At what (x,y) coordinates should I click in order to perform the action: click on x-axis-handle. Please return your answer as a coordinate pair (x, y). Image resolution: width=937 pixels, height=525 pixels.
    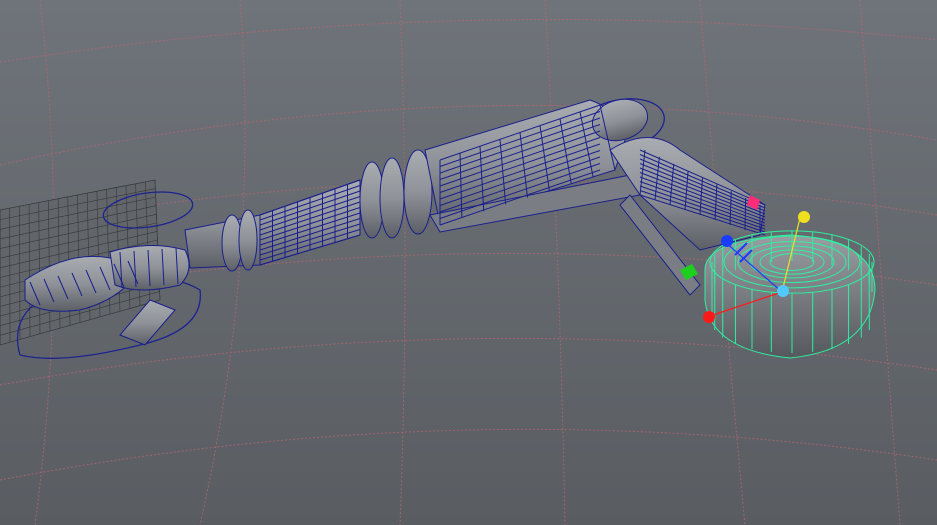
    Looking at the image, I should click on (709, 317).